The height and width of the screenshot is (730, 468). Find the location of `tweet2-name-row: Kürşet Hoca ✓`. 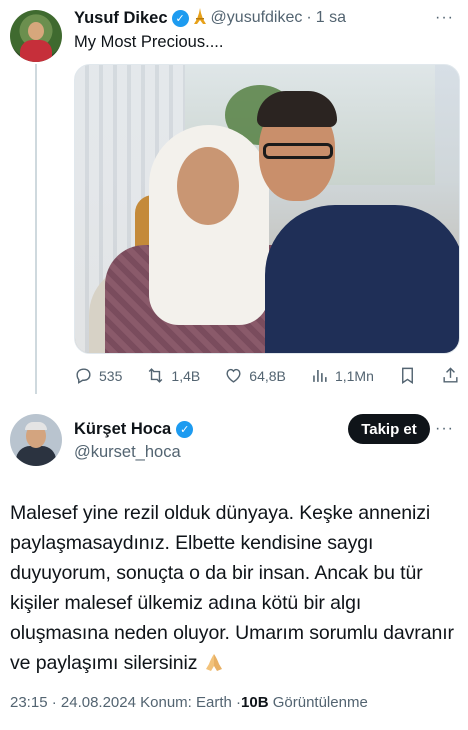

tweet2-name-row: Kürşet Hoca ✓ is located at coordinates (134, 429).